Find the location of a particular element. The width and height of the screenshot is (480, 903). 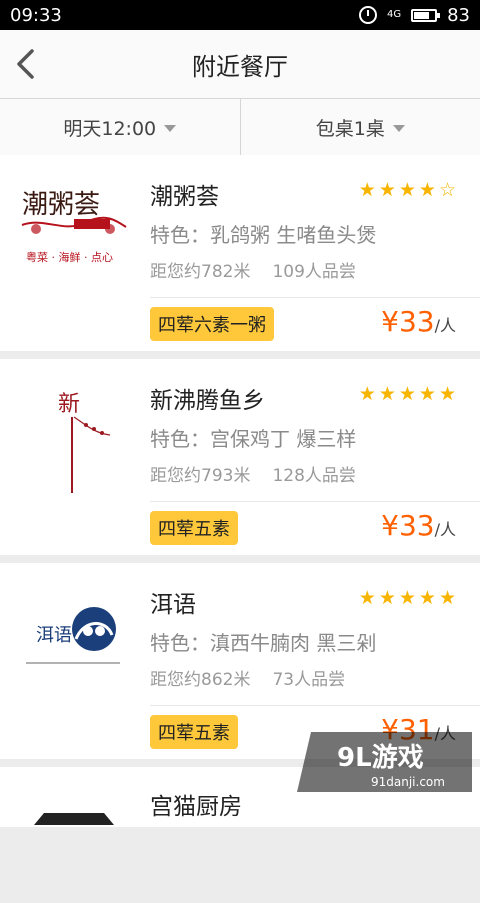

restaurant-logo: 洱语 is located at coordinates (73, 640).